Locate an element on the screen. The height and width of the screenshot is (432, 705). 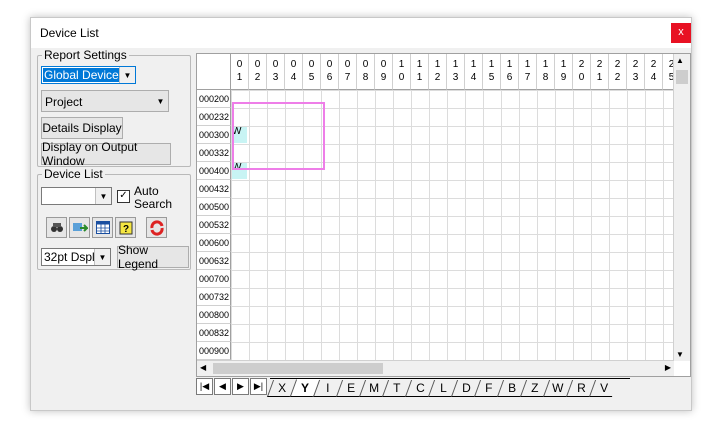
horizontal-scroll-thumb is located at coordinates (298, 368).